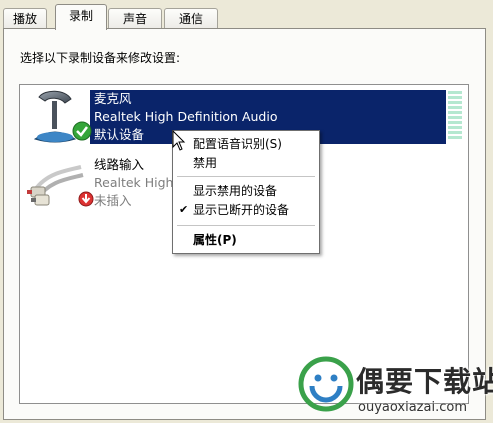 This screenshot has height=423, width=493. What do you see at coordinates (424, 381) in the screenshot?
I see `watermark-title: 偶要下载站` at bounding box center [424, 381].